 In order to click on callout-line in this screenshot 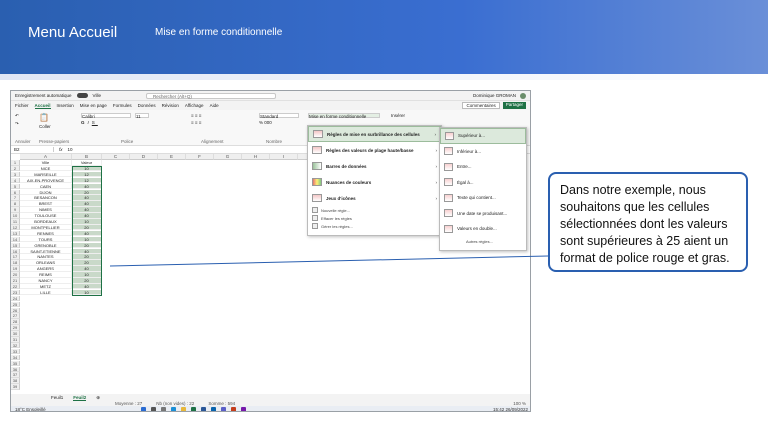, I will do `click(329, 261)`.